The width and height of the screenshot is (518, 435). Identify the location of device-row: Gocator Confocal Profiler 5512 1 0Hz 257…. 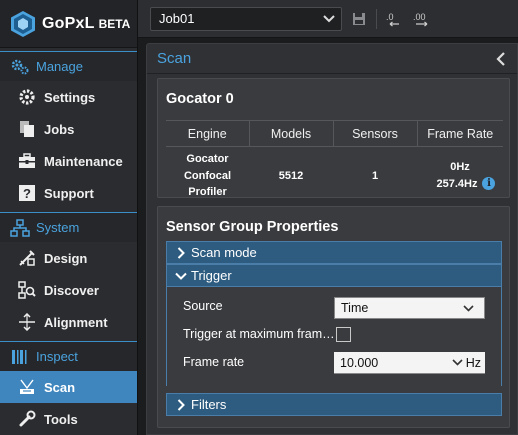
(334, 176).